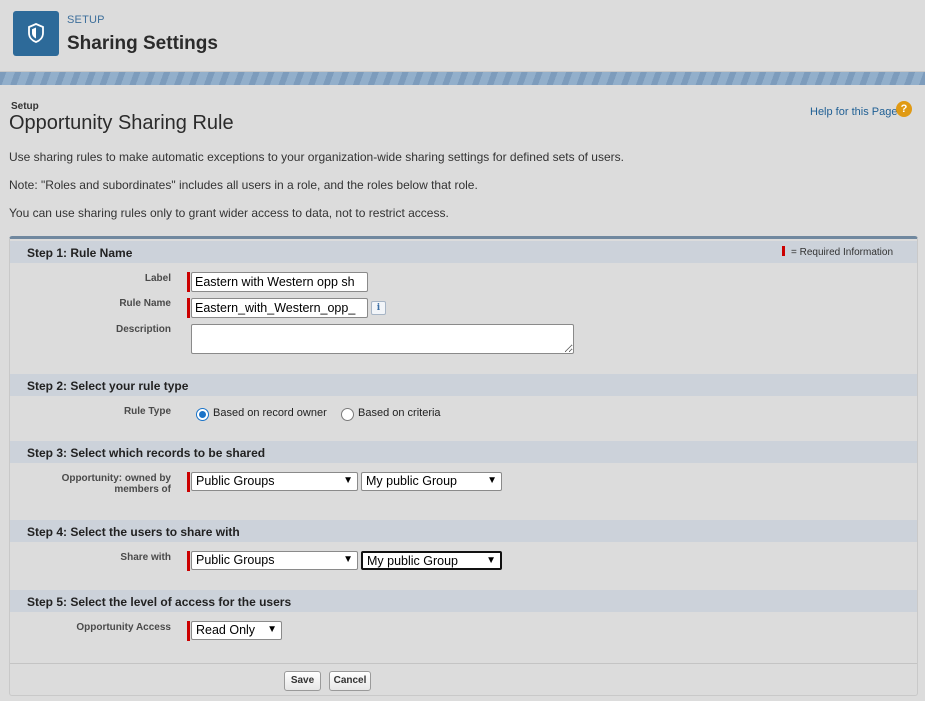 The image size is (925, 701). I want to click on save-button: Save, so click(302, 681).